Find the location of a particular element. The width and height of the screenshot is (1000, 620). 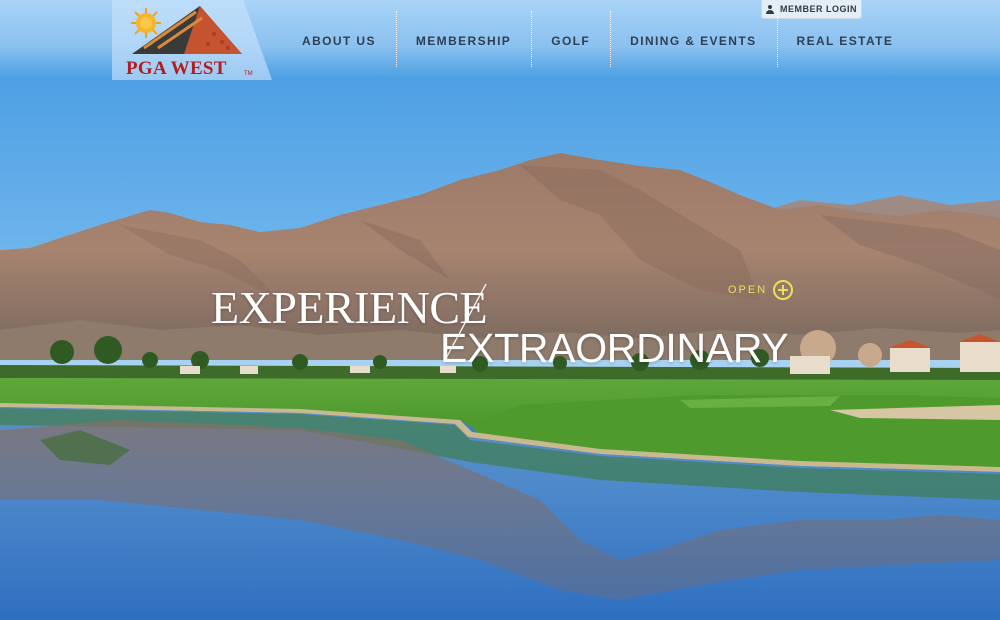

brand-logo: PGA WEST TM is located at coordinates (188, 41).